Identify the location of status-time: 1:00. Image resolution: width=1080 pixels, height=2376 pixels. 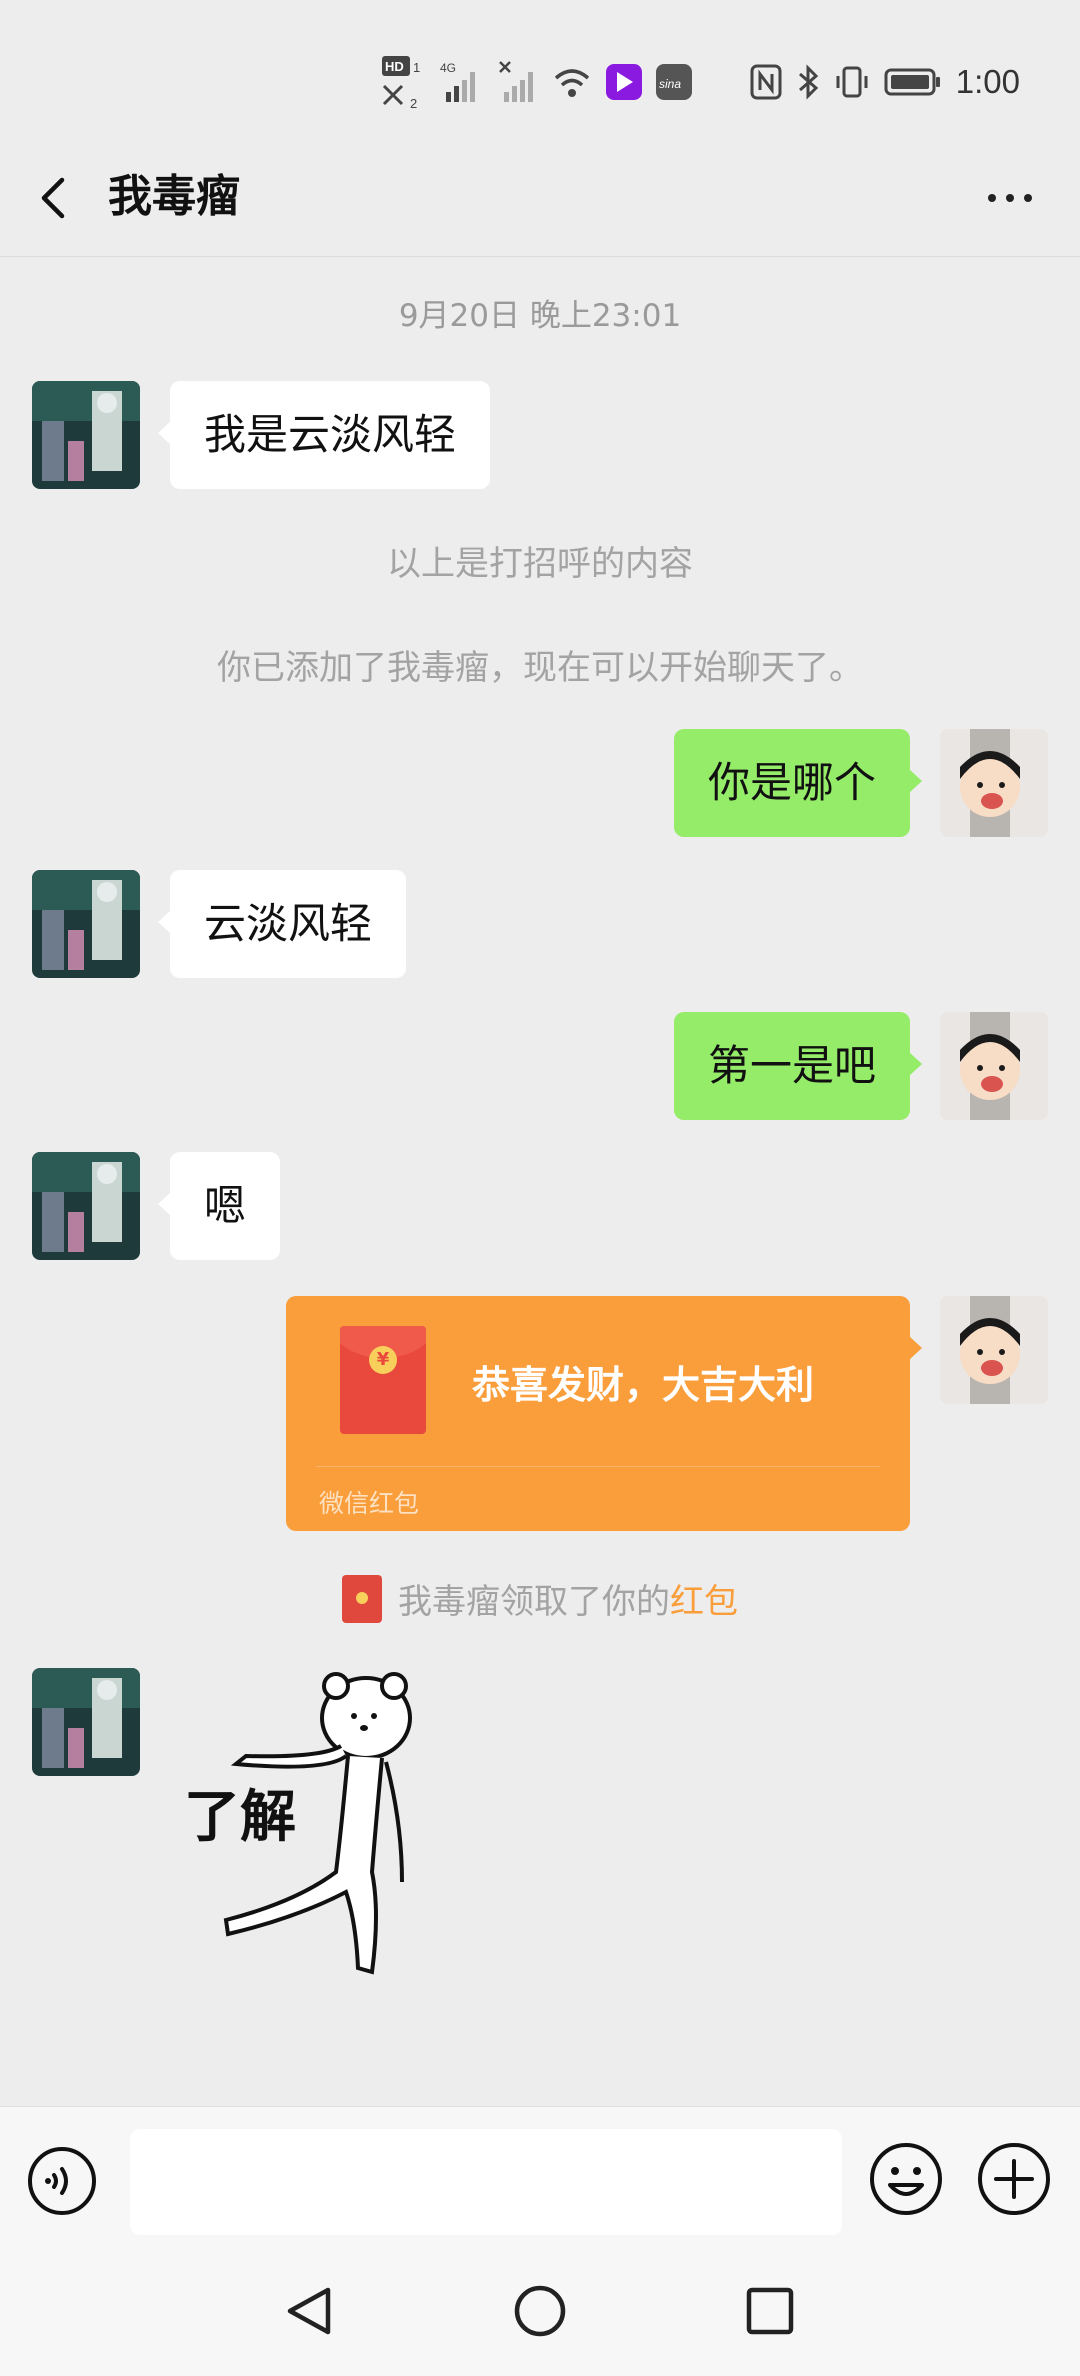
(987, 81).